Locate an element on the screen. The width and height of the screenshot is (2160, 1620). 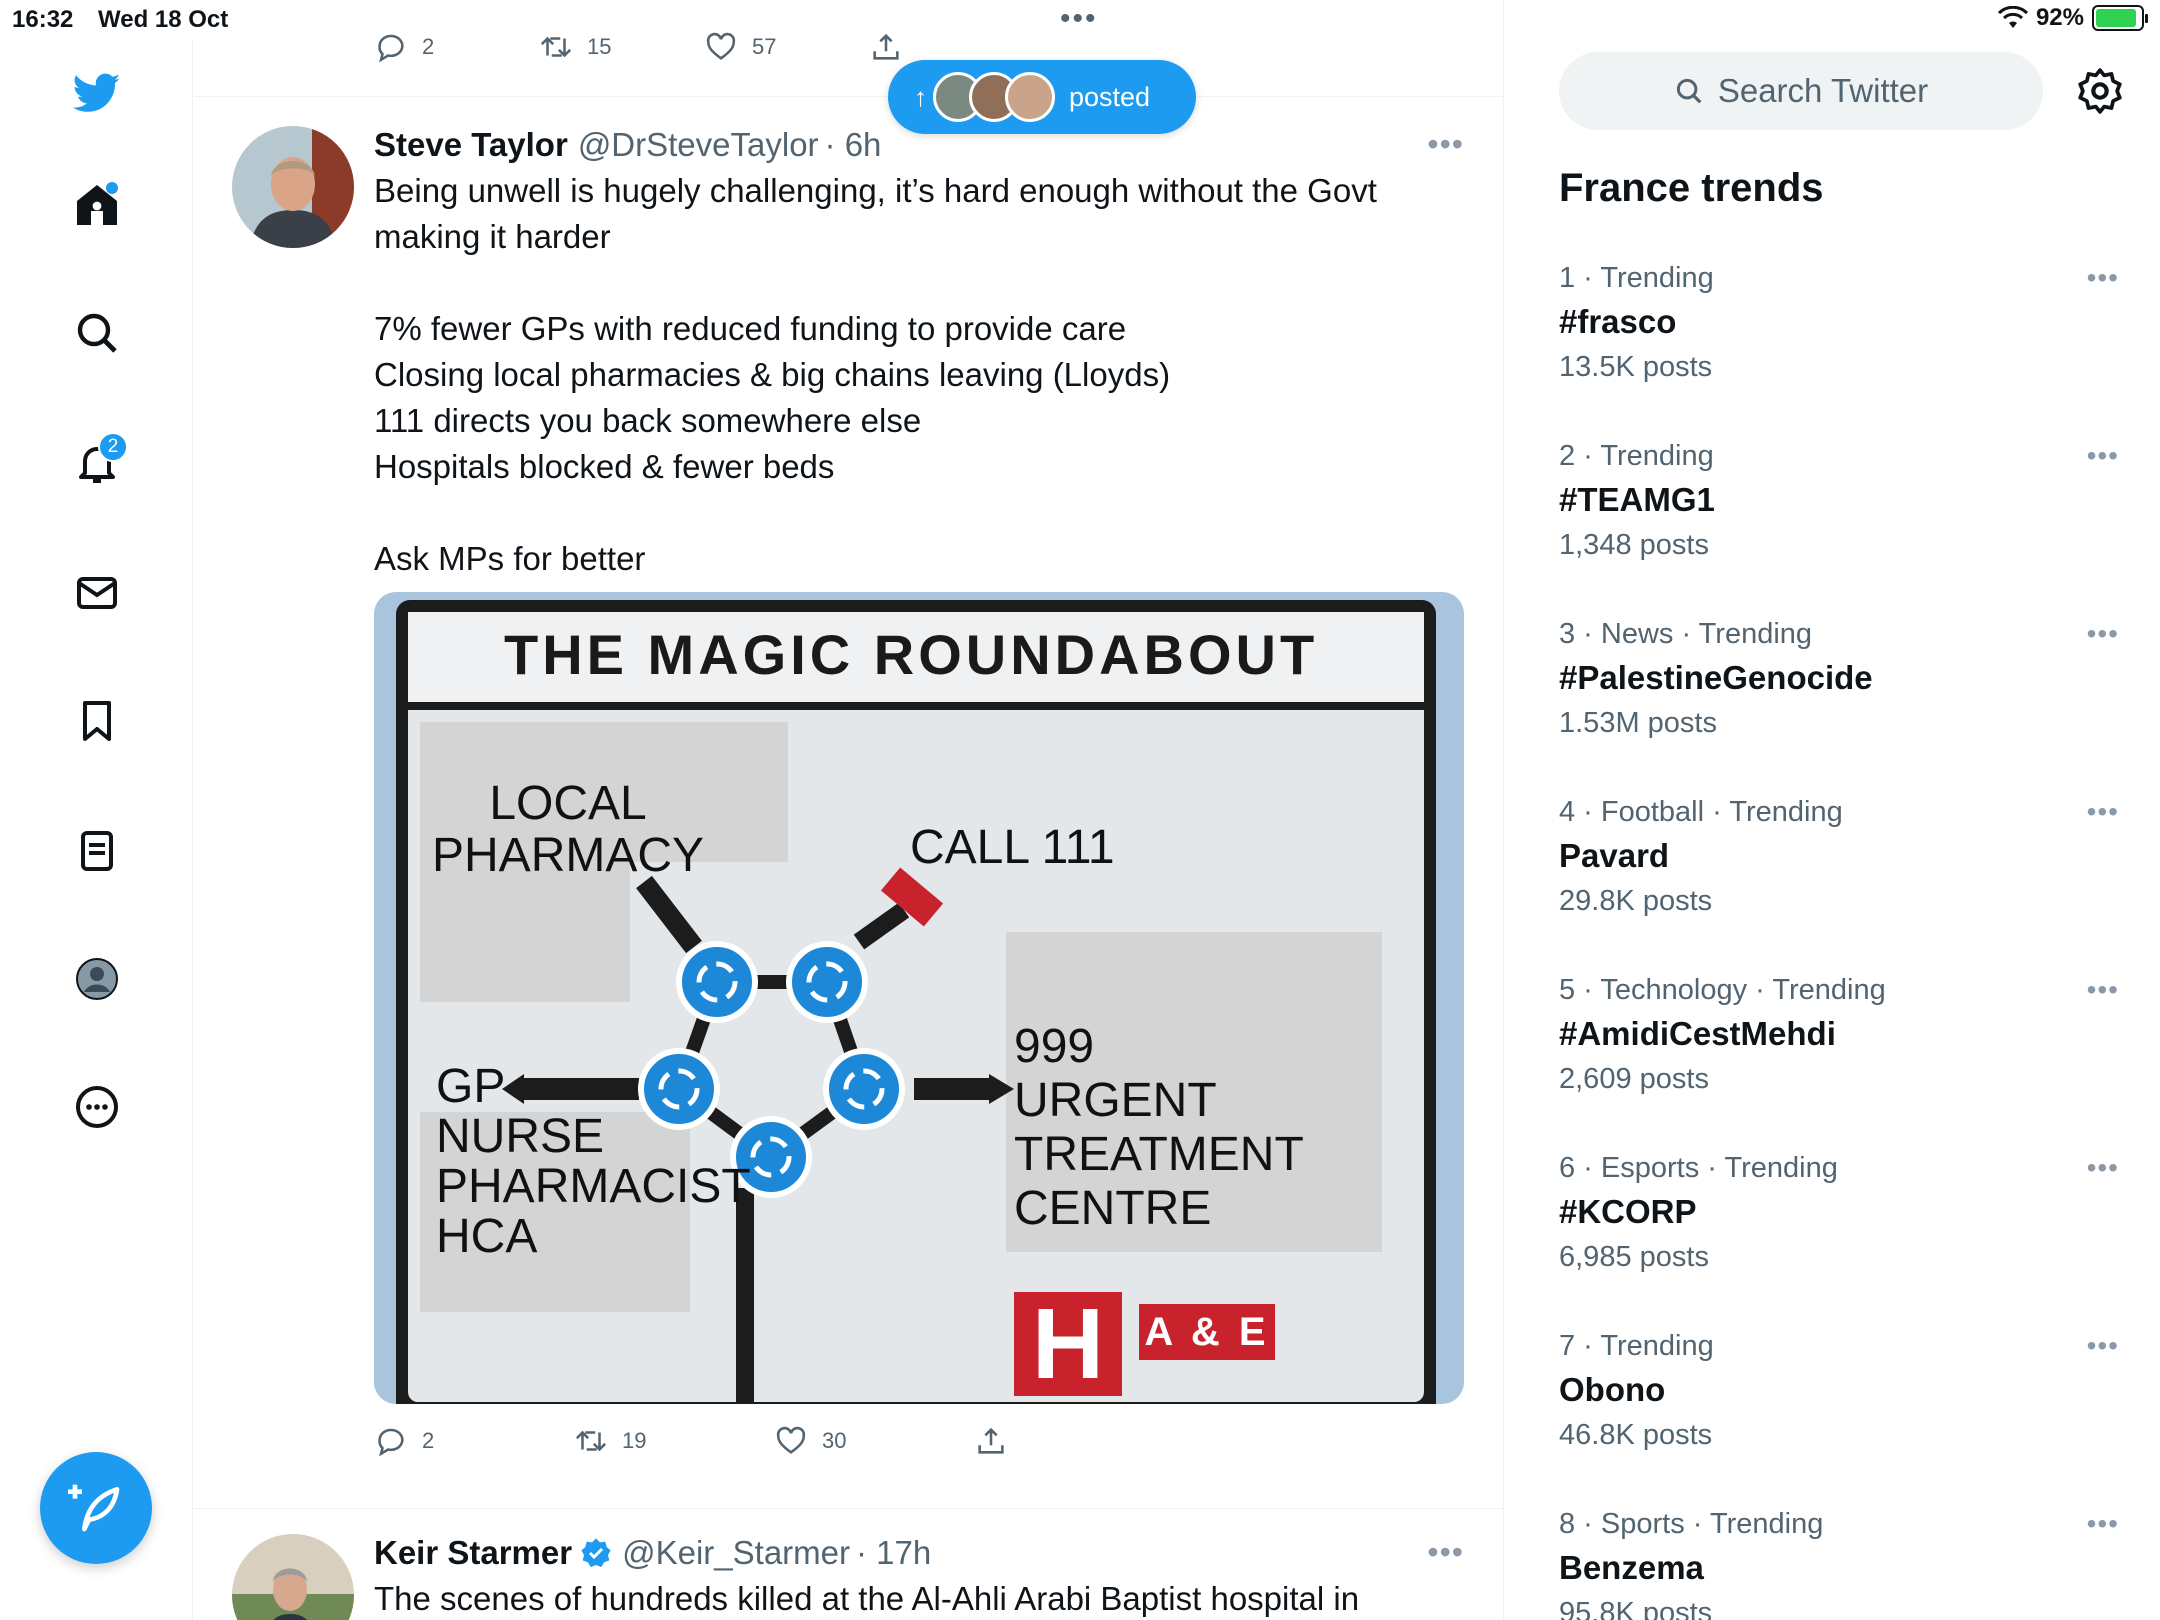
verified-badge-icon is located at coordinates (596, 1552).